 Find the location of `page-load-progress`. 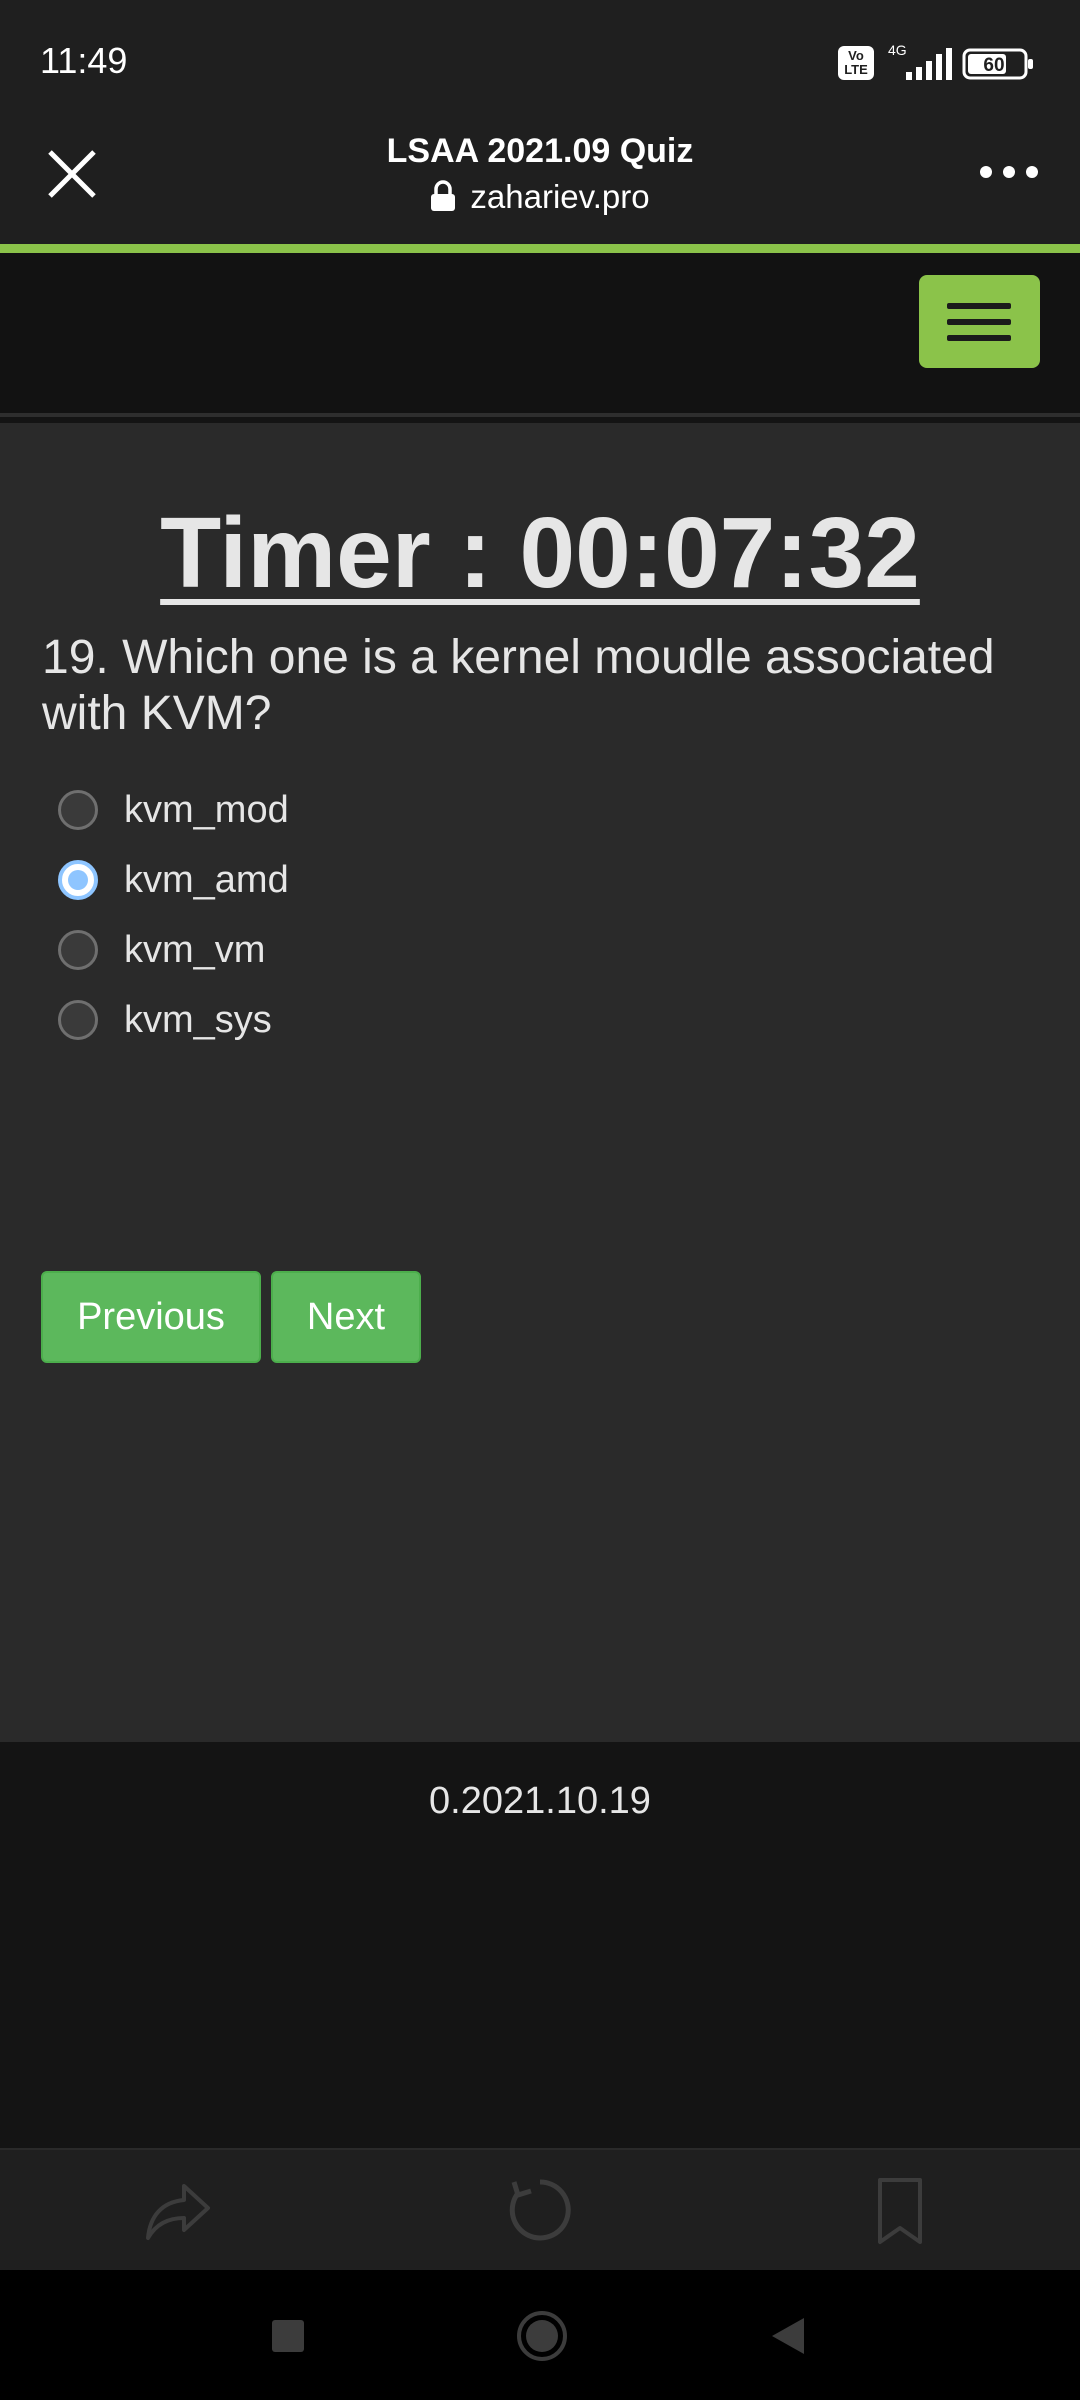

page-load-progress is located at coordinates (540, 248).